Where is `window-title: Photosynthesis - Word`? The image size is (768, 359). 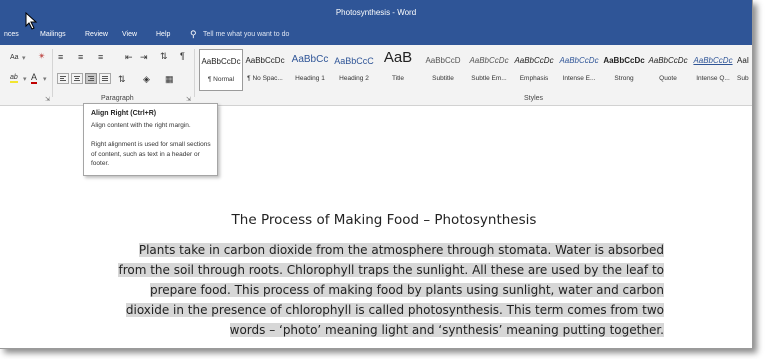
window-title: Photosynthesis - Word is located at coordinates (376, 12).